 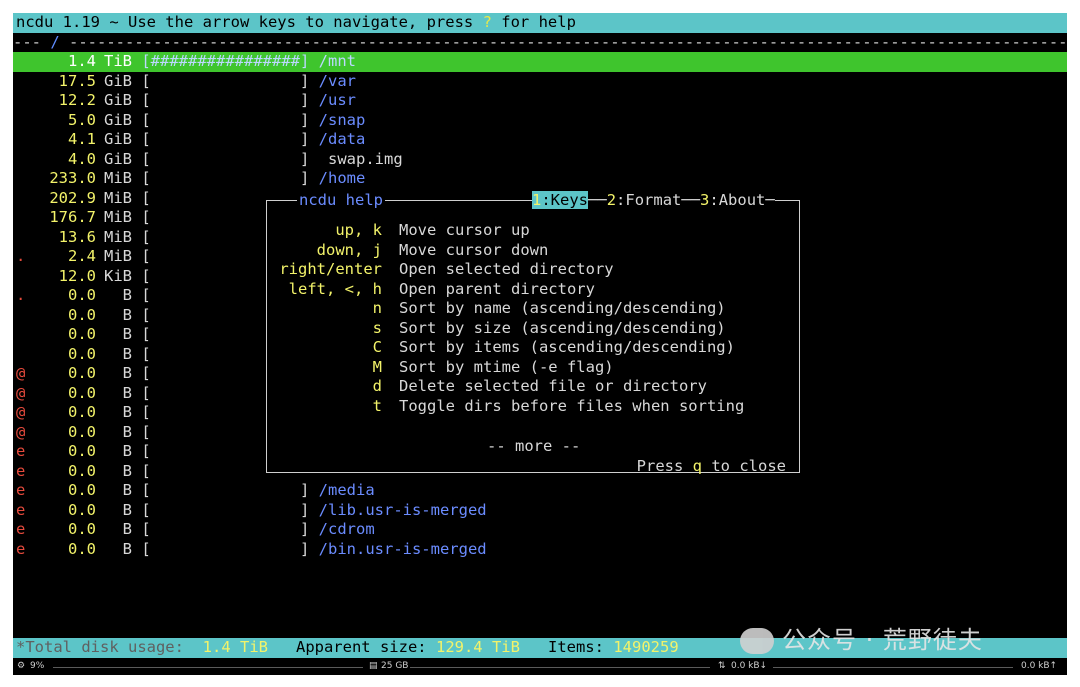 I want to click on row-flag: e, so click(x=21, y=509).